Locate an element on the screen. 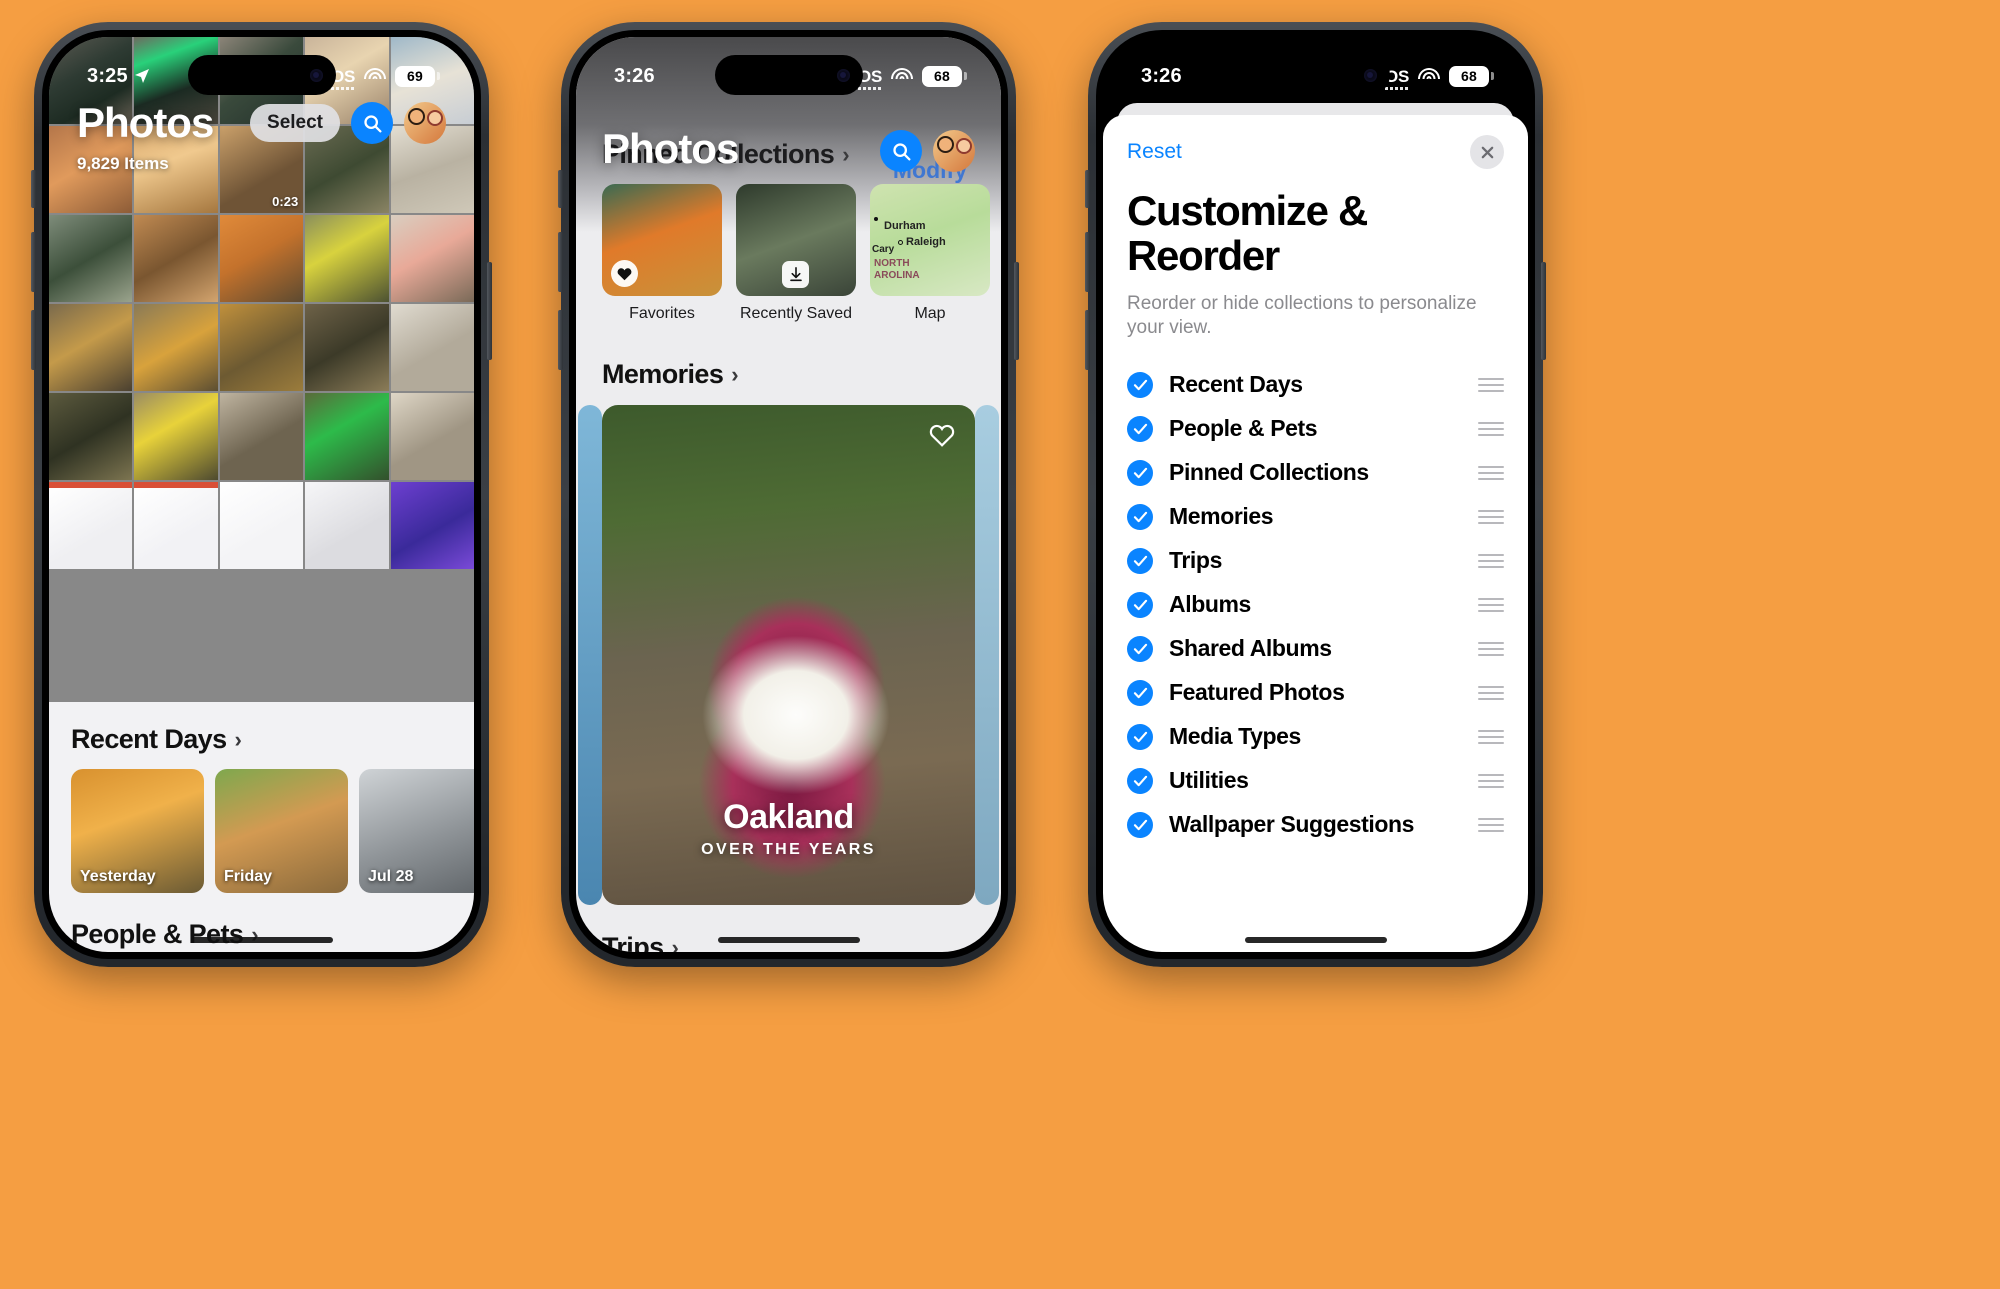 Image resolution: width=2000 pixels, height=1289 pixels. select-button: Select is located at coordinates (295, 123).